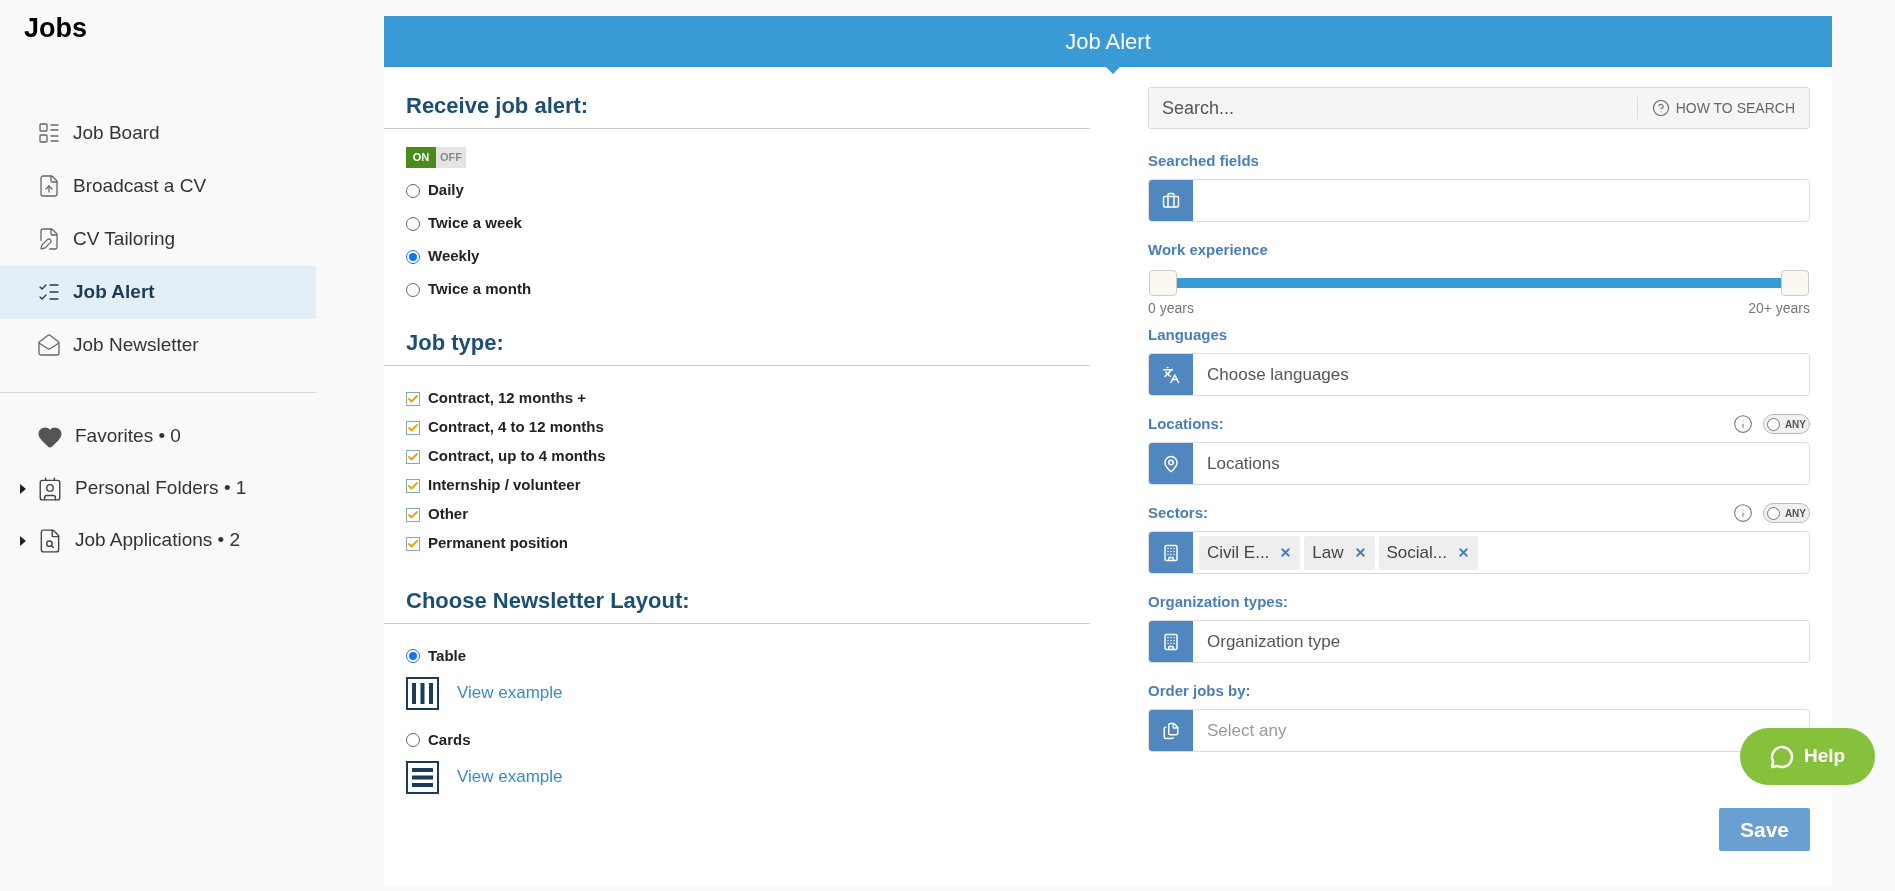  Describe the element at coordinates (49, 239) in the screenshot. I see `document-pen-icon` at that location.